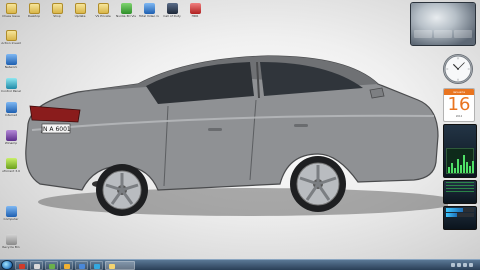 Image resolution: width=480 pixels, height=270 pixels. I want to click on license-plate-text: JN A 6001, so click(55, 129).